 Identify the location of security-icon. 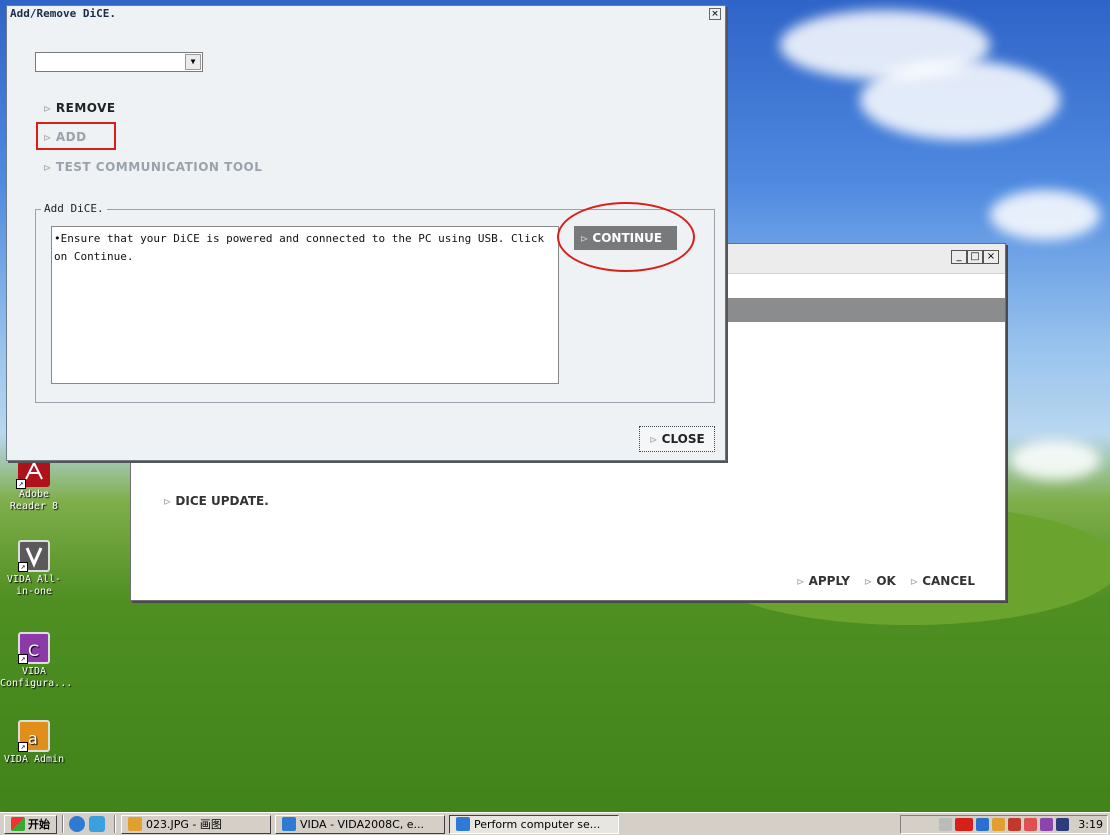
(1015, 824).